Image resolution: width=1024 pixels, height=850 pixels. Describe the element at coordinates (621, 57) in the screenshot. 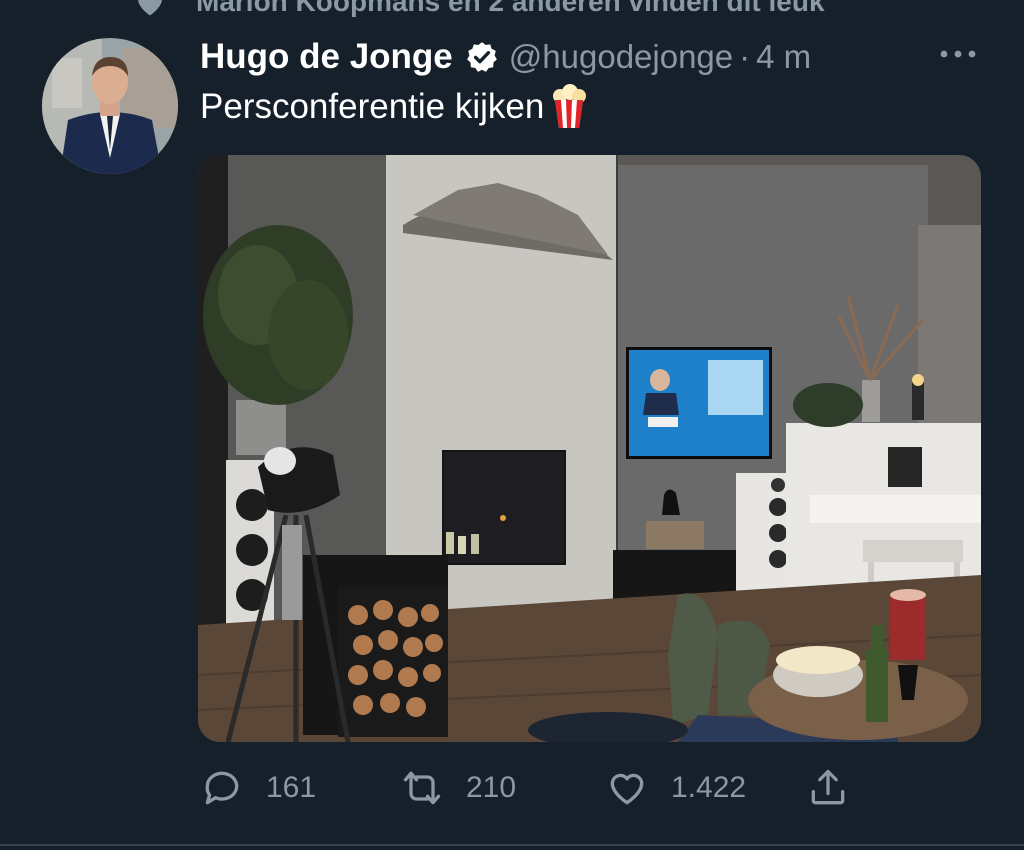

I see `handle: @hugodejonge` at that location.